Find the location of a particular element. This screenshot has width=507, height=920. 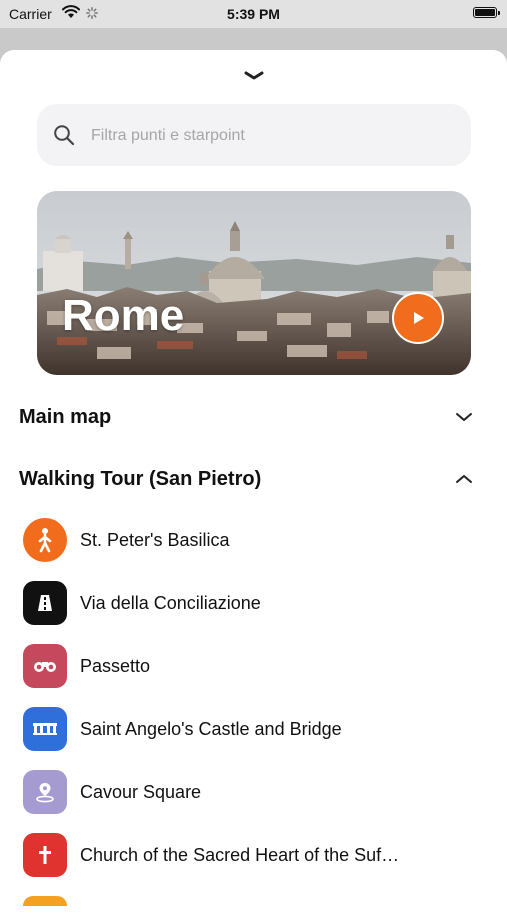

tour-stop-label: Cavour Square is located at coordinates (141, 791).